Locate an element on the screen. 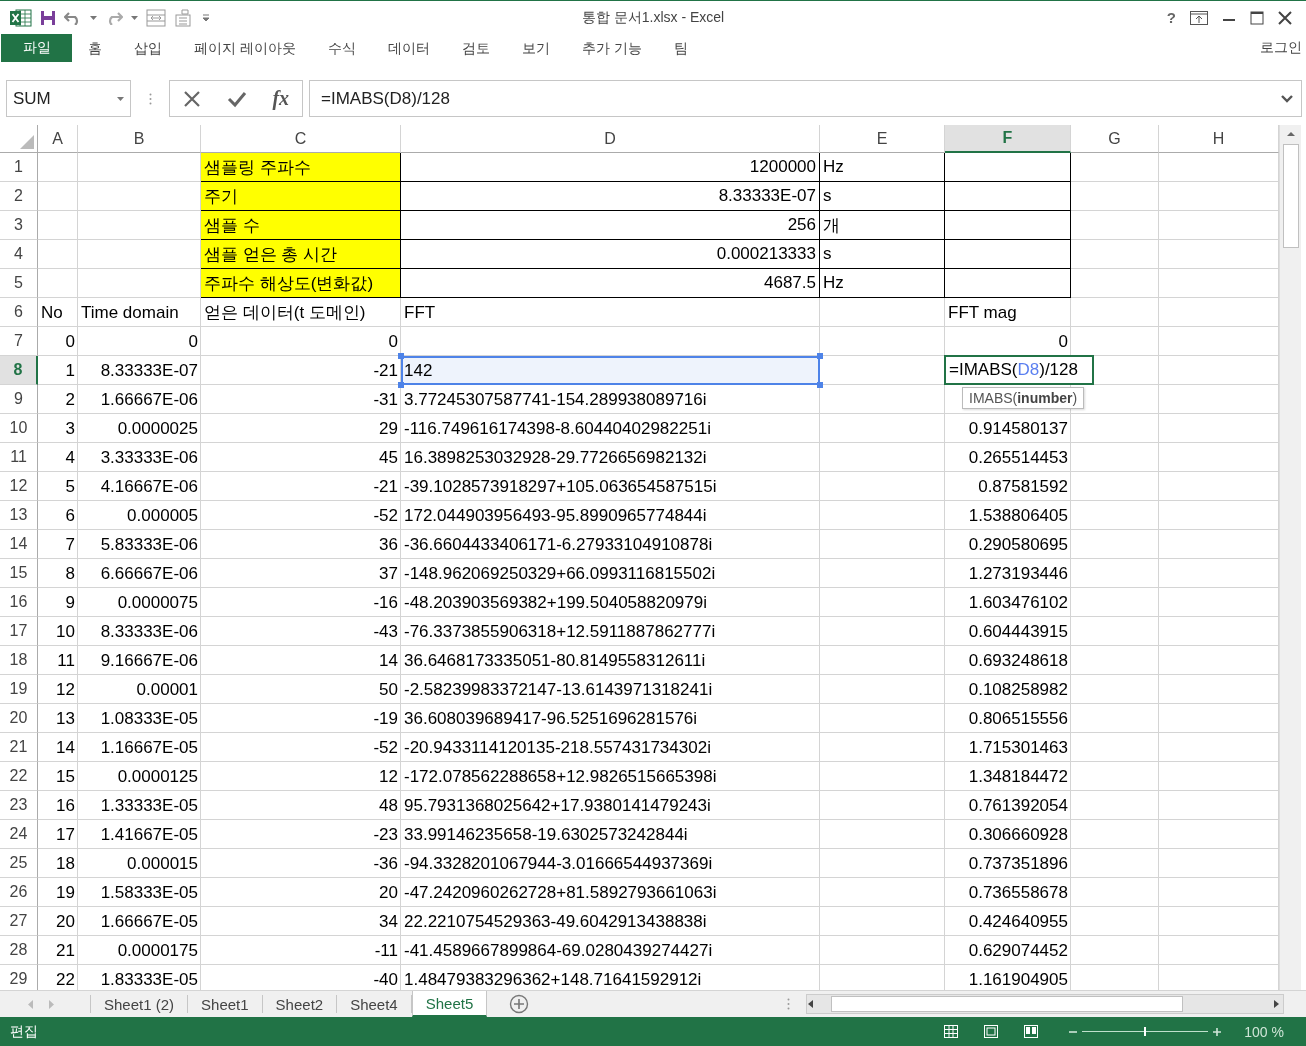 The image size is (1306, 1046). row-header: 18 is located at coordinates (19, 660).